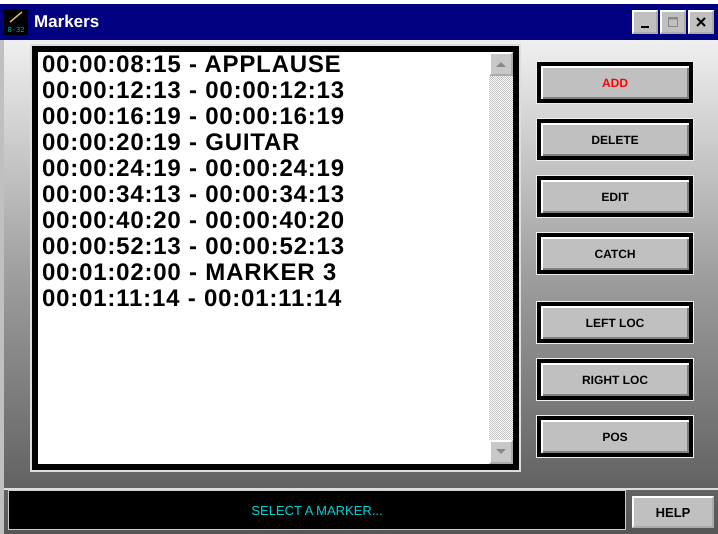 The width and height of the screenshot is (718, 534). What do you see at coordinates (263, 65) in the screenshot?
I see `marker-item: 00:00:08:15 - APPLAUSE` at bounding box center [263, 65].